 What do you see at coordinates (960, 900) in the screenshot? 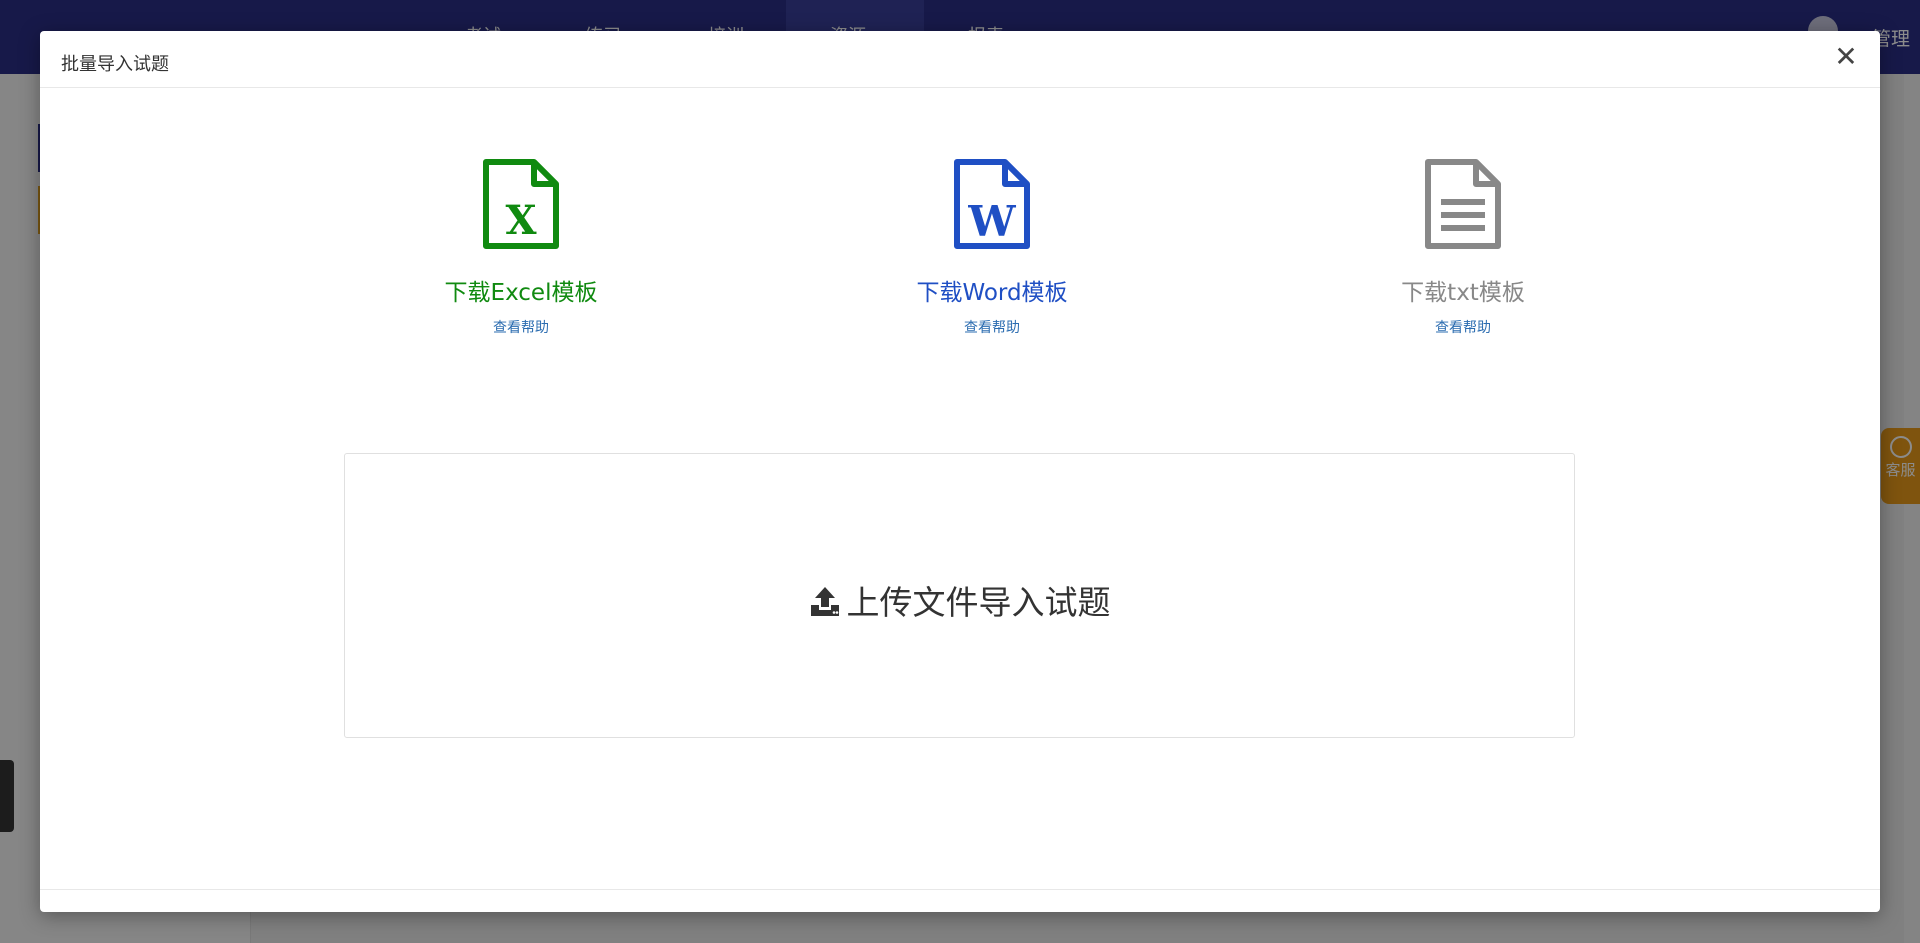
I see `dialog-footer` at bounding box center [960, 900].